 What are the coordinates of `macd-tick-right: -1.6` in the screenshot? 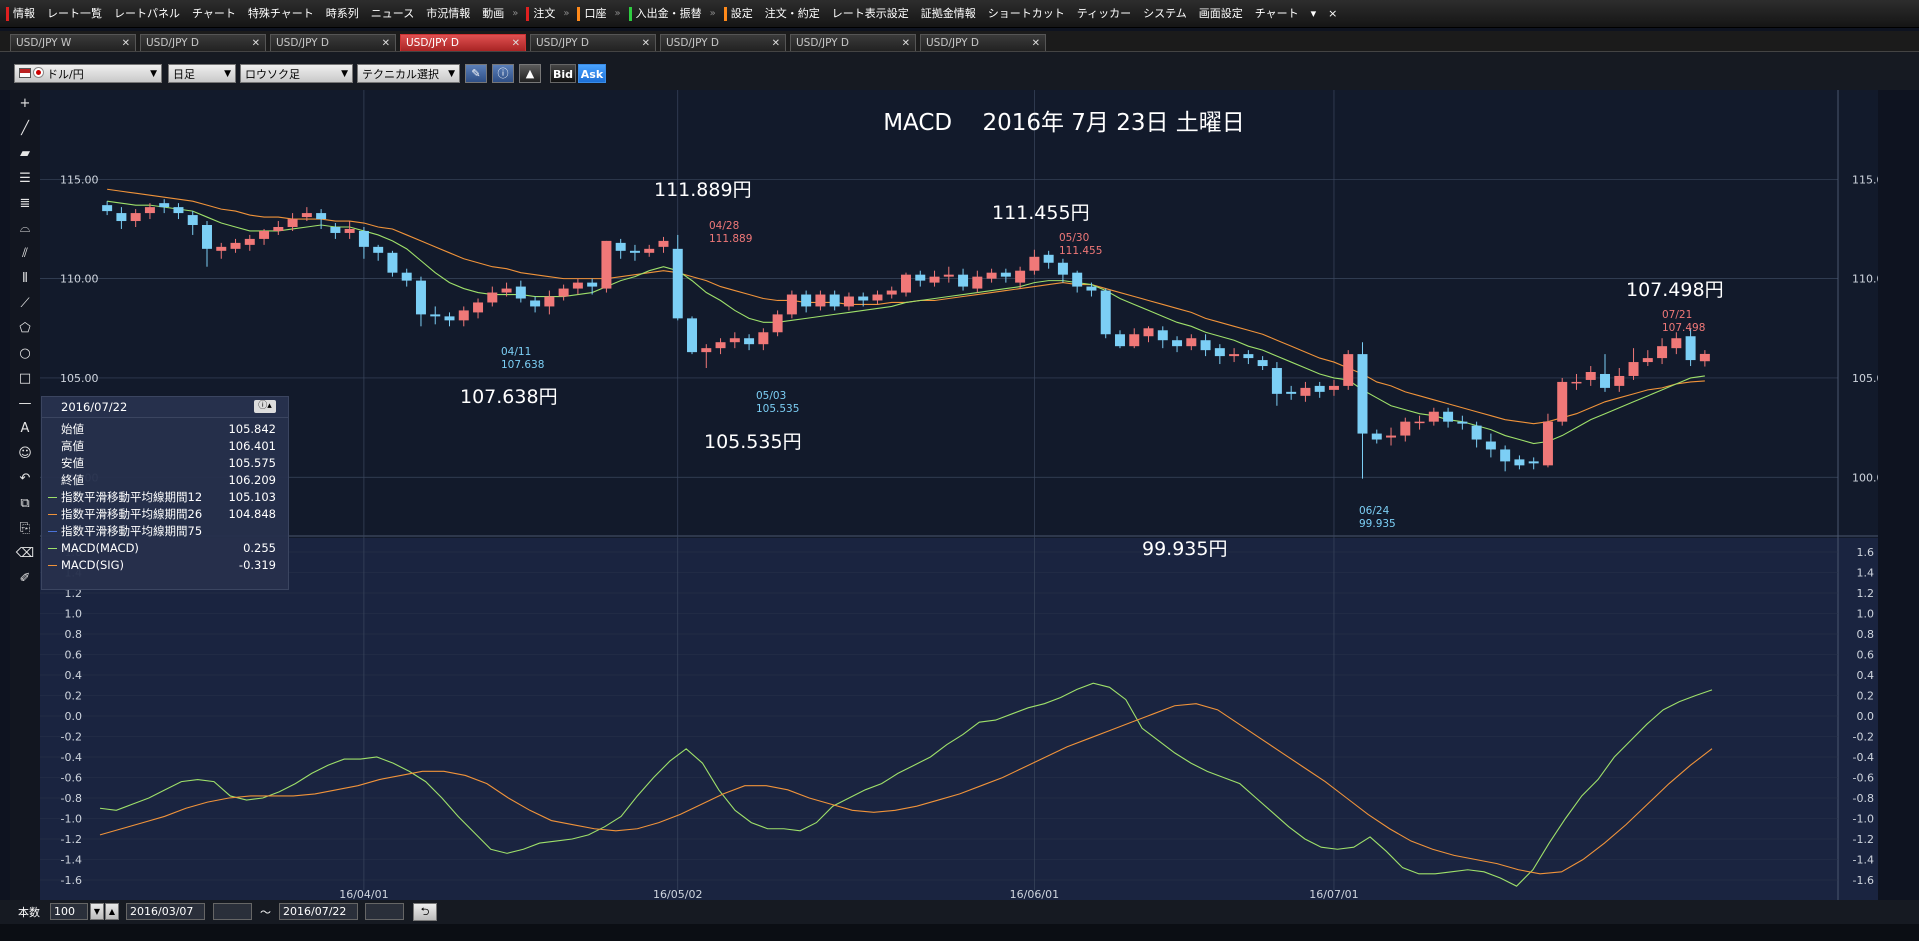 It's located at (1863, 880).